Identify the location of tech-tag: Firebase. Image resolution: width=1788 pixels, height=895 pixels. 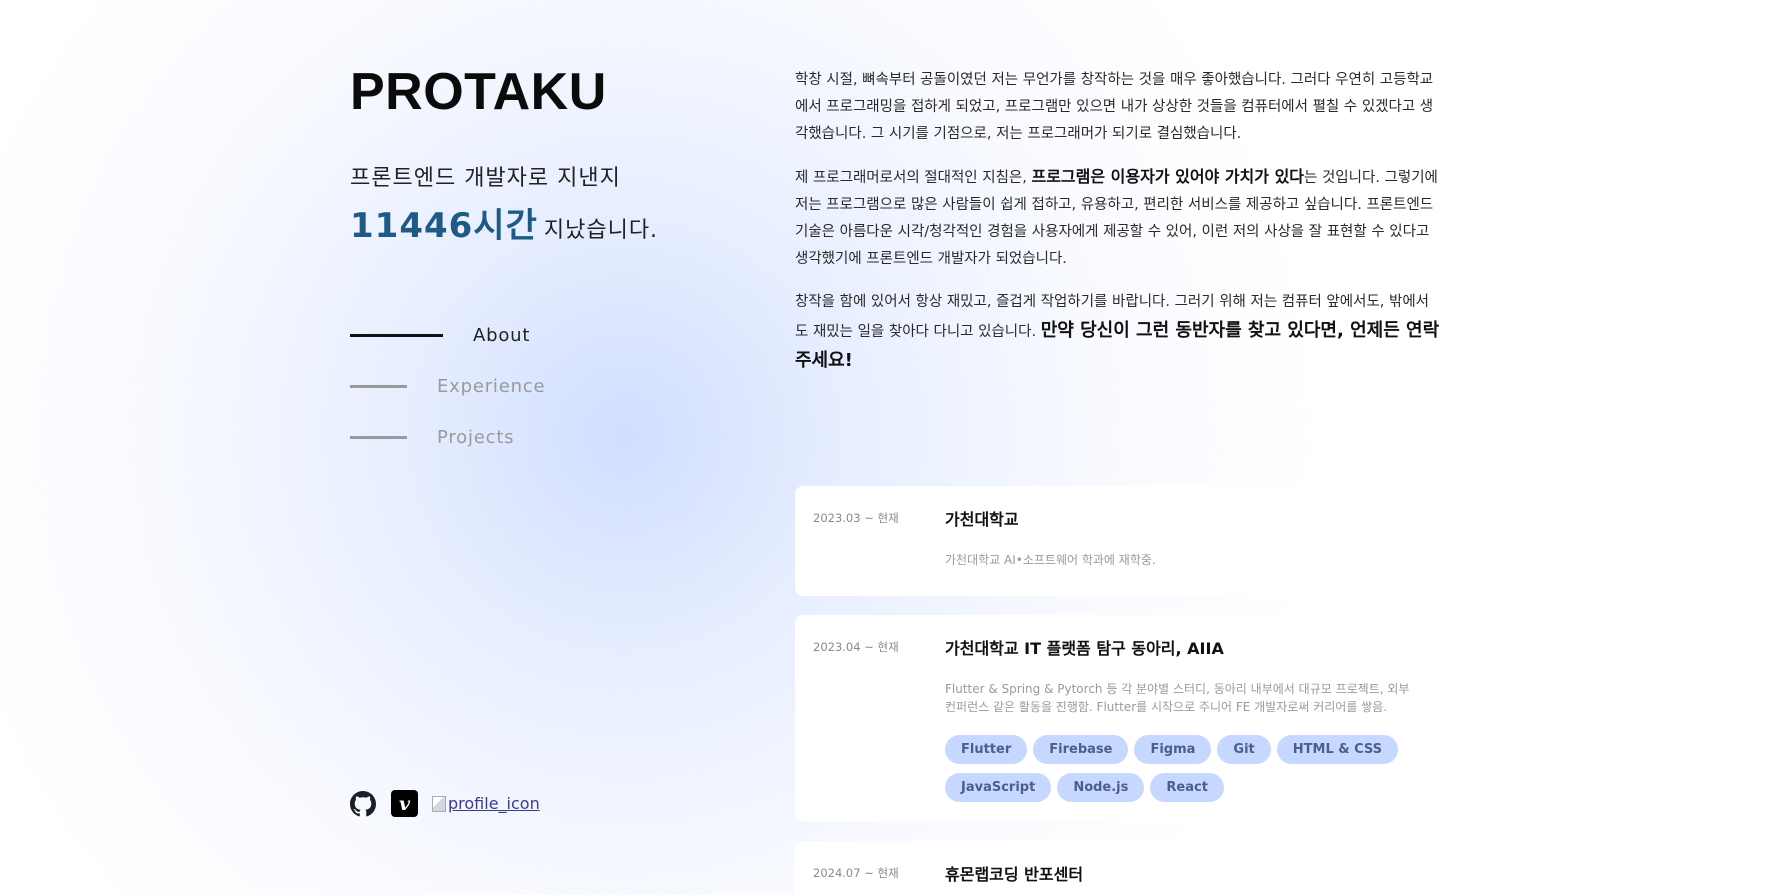
(1081, 749).